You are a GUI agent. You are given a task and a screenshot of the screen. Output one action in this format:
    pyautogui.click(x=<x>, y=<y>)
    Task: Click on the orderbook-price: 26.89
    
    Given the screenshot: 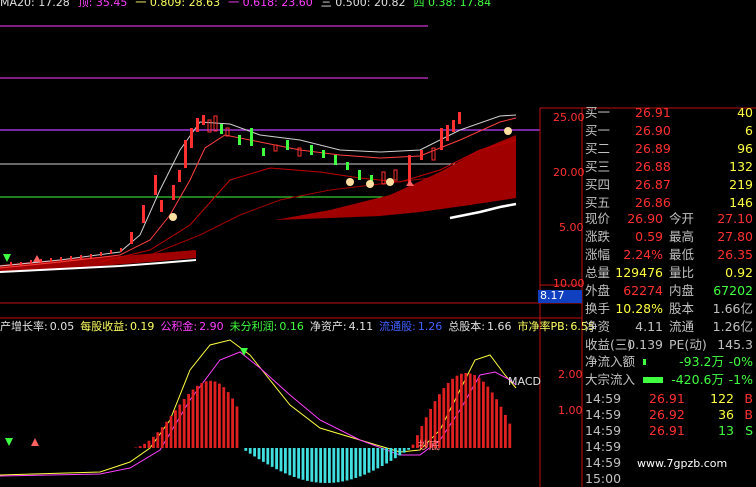 What is the action you would take?
    pyautogui.click(x=653, y=148)
    